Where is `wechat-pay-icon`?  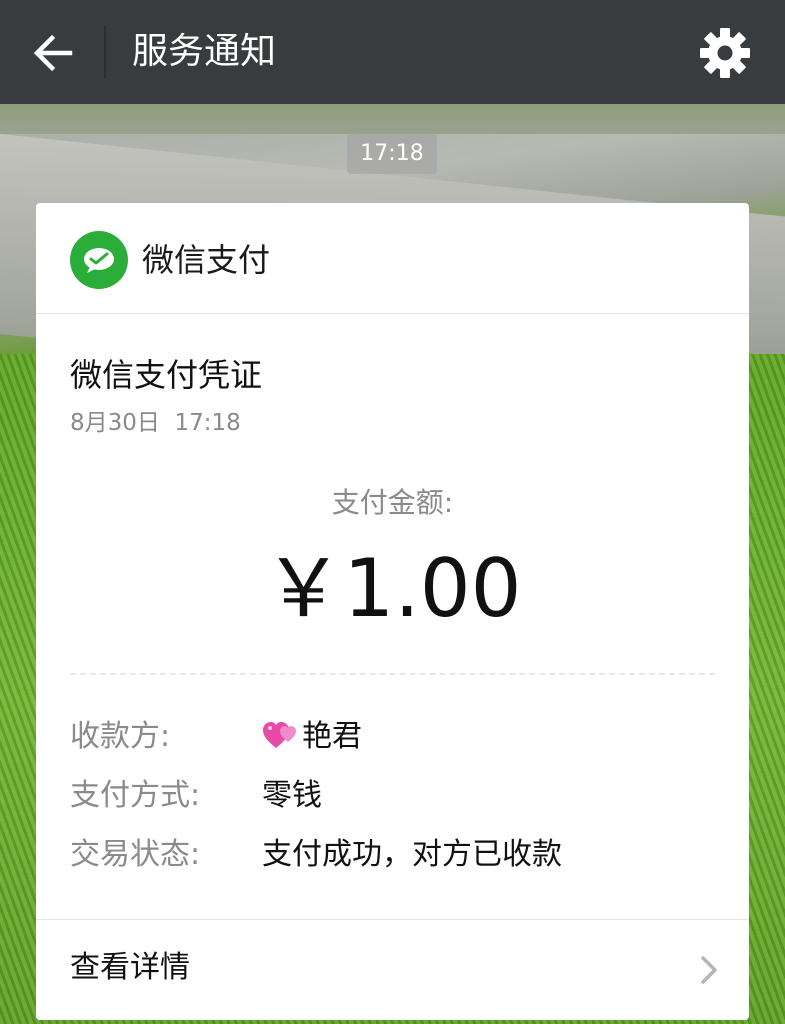 wechat-pay-icon is located at coordinates (99, 260).